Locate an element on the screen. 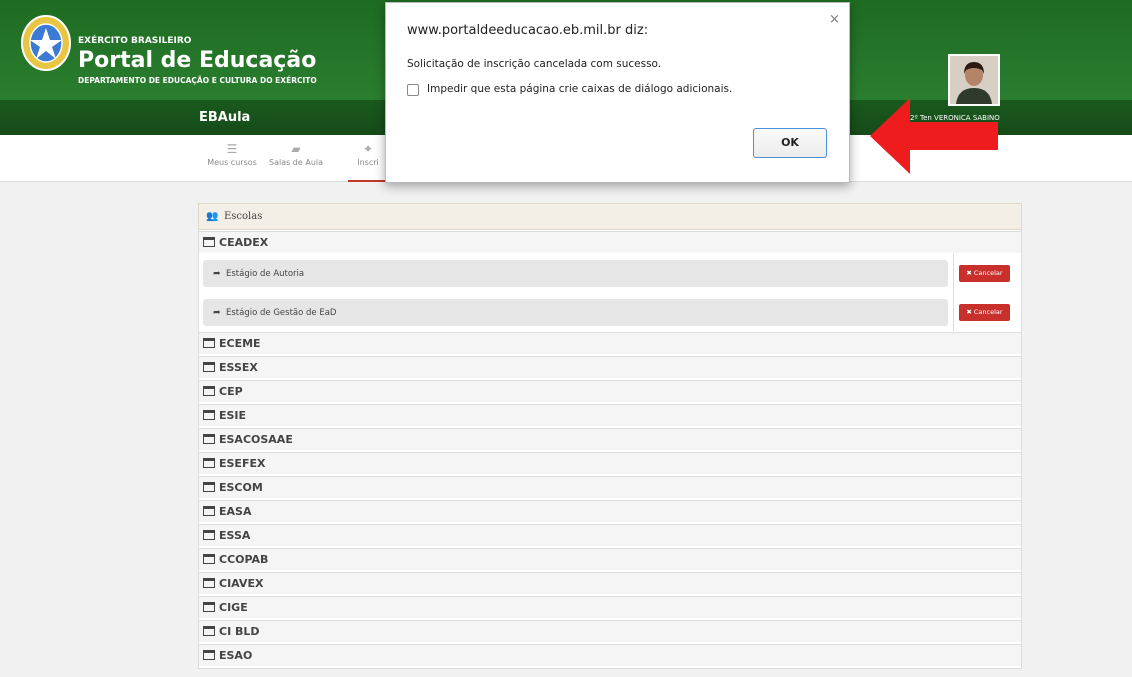 This screenshot has height=677, width=1132. app-title: EBAula is located at coordinates (224, 117).